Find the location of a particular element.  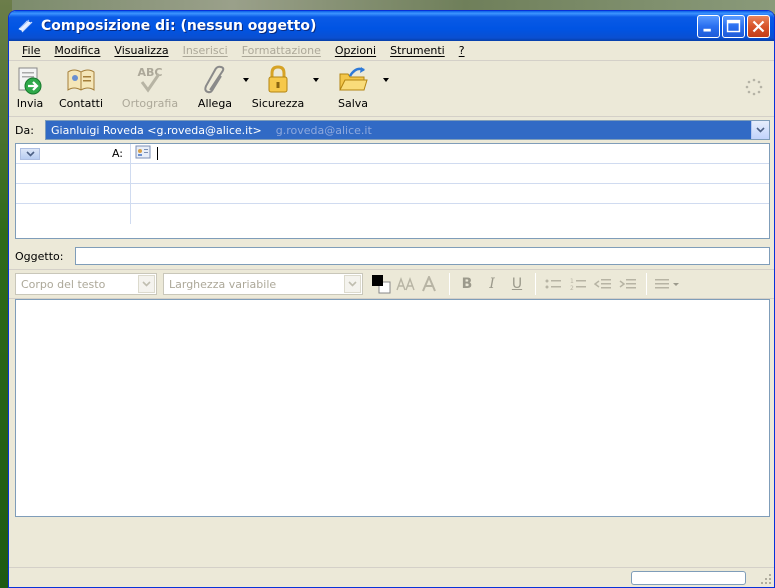

security-button: Sicurezza is located at coordinates (282, 87).